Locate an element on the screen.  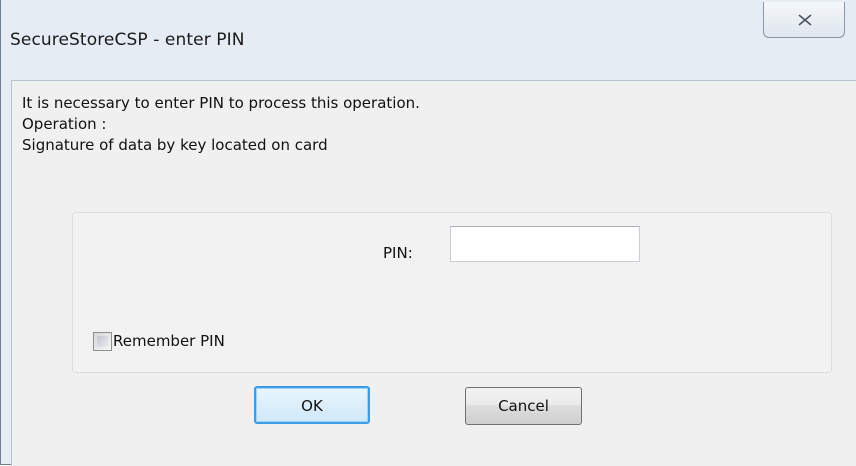
cancel-button: Cancel is located at coordinates (523, 406).